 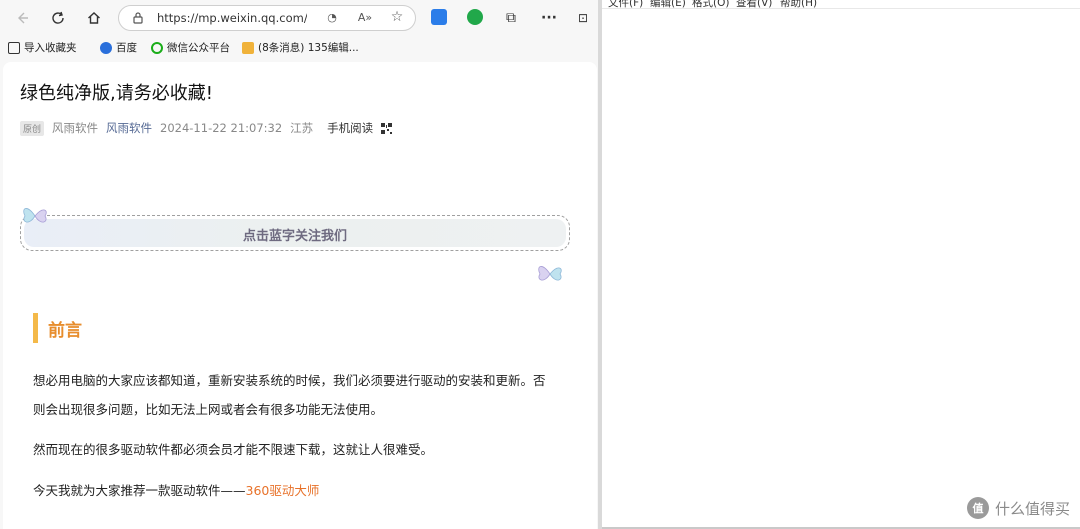 I want to click on menu-format: 格式(O), so click(x=710, y=5).